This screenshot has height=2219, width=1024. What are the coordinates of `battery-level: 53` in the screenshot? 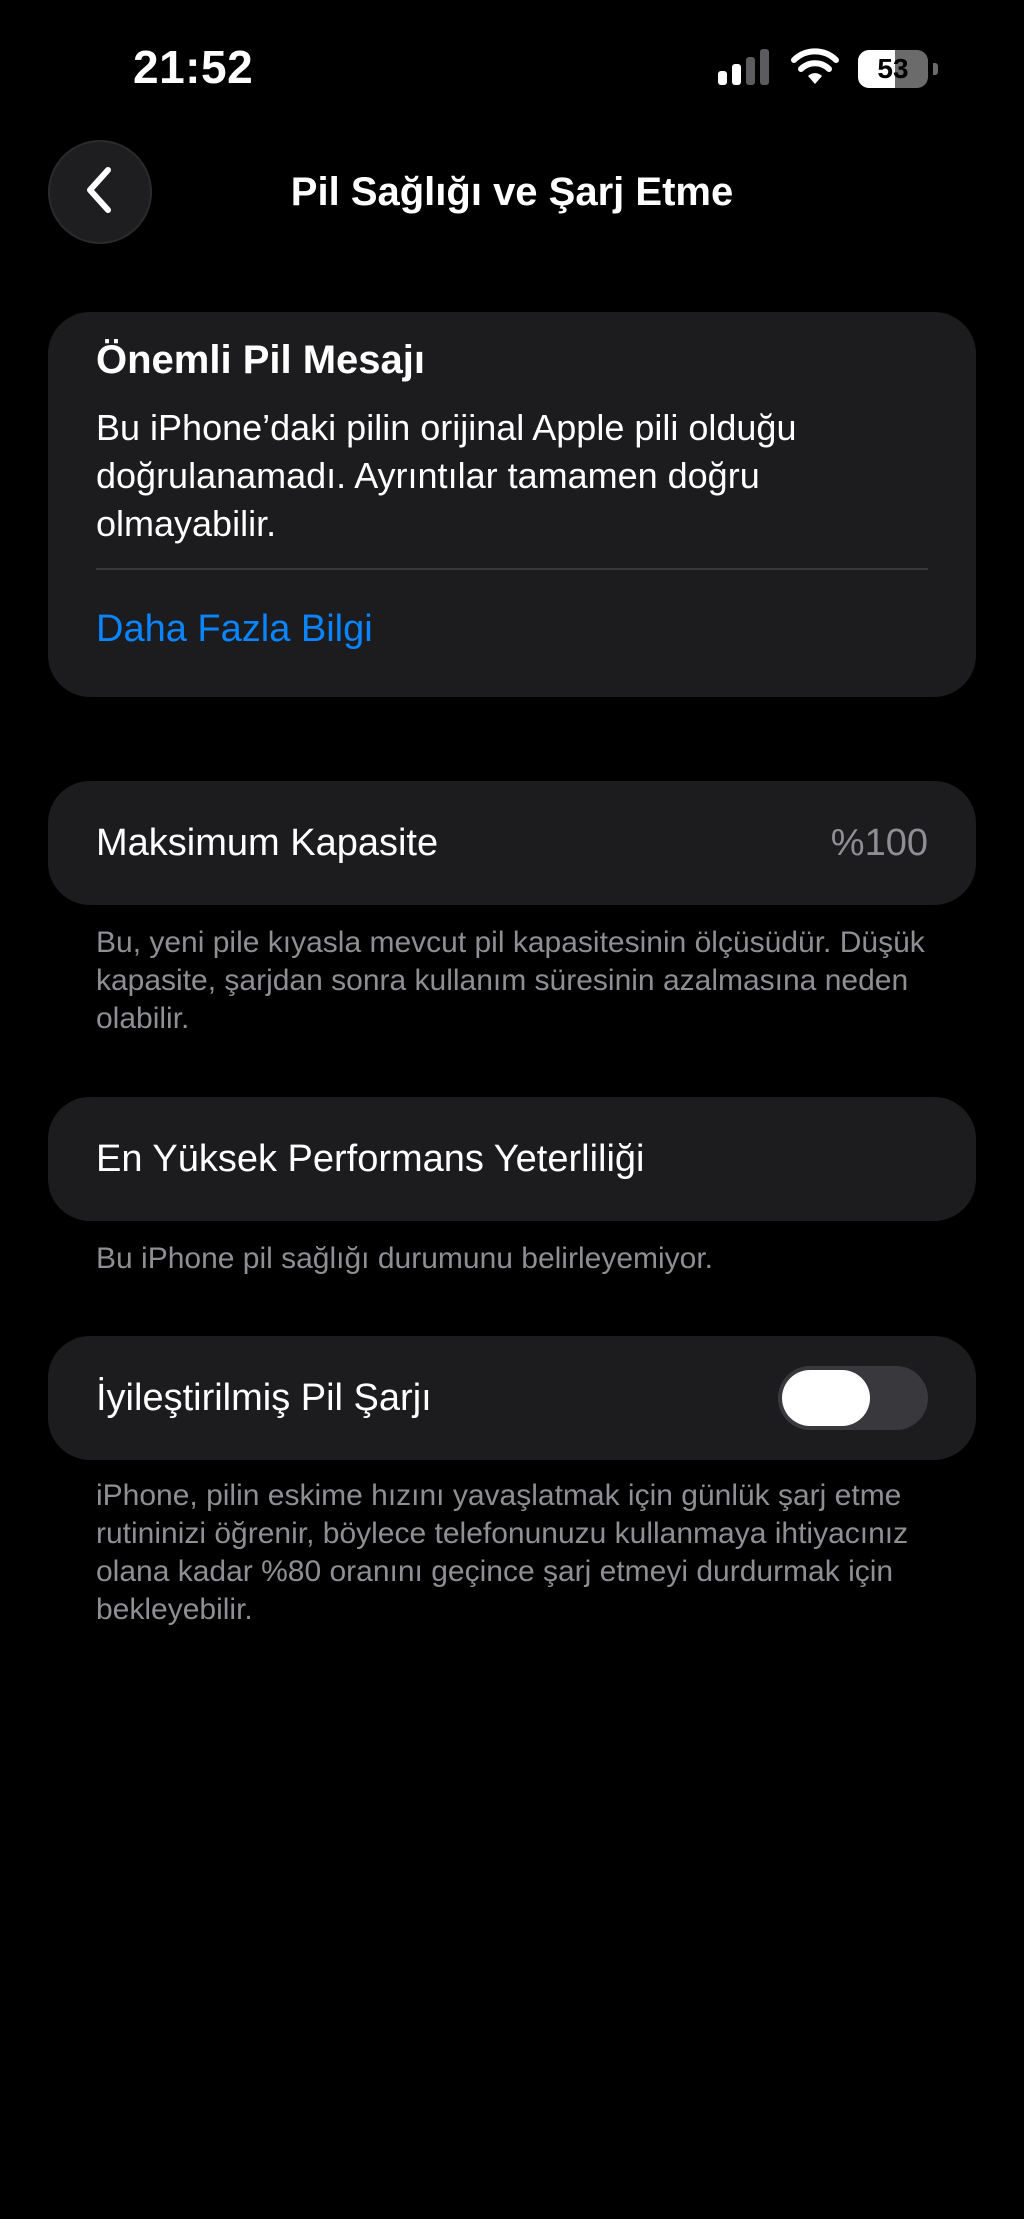 It's located at (893, 68).